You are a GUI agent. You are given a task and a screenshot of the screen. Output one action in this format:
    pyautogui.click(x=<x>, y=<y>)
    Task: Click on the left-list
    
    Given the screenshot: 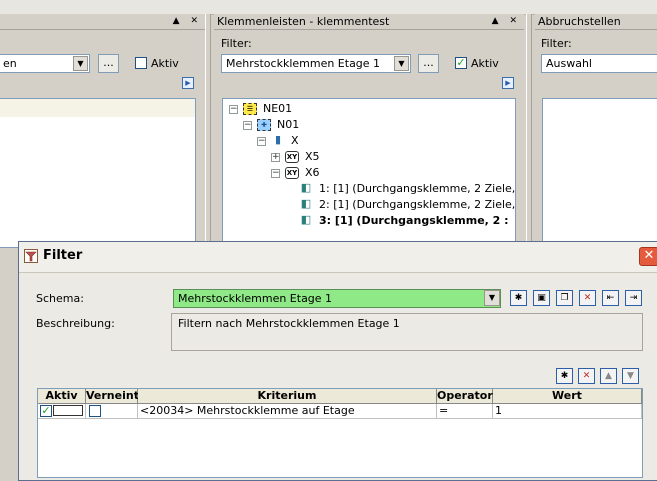 What is the action you would take?
    pyautogui.click(x=98, y=173)
    